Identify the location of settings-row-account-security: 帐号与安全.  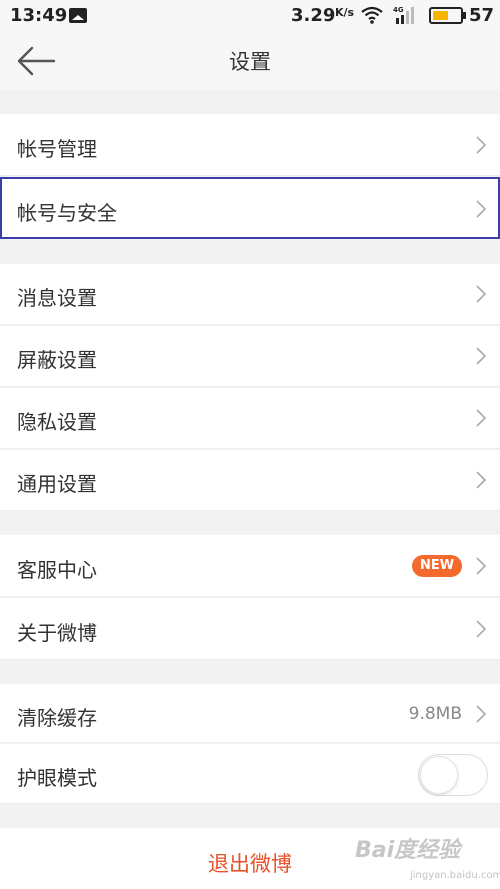
(250, 208).